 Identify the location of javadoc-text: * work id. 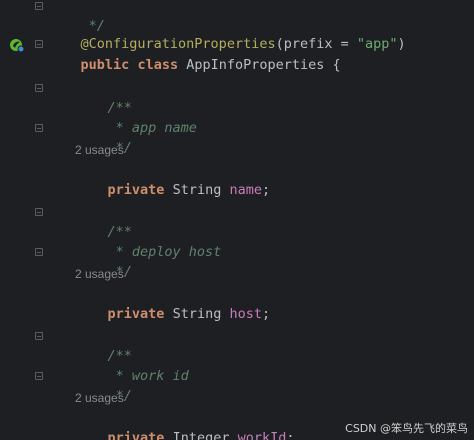
(132, 365).